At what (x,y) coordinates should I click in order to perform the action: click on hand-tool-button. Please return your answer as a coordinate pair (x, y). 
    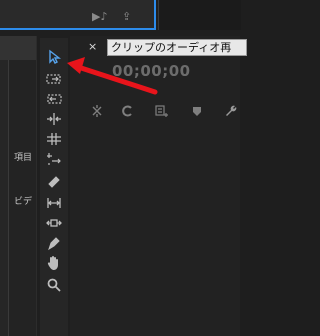
    Looking at the image, I should click on (54, 263).